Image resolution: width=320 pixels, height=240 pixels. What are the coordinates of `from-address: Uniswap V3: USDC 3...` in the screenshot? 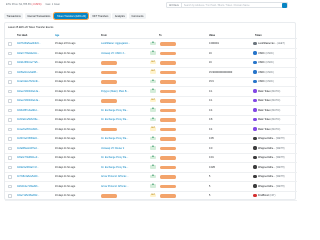 It's located at (113, 53).